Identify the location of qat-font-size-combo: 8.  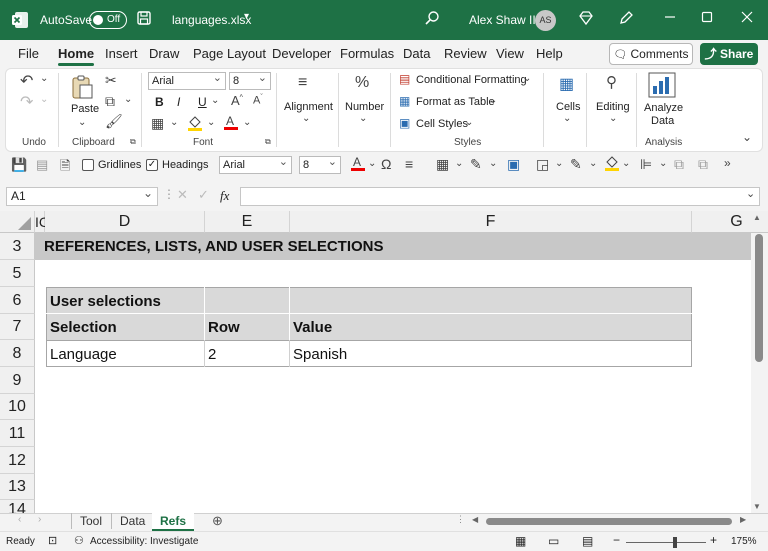
(320, 164).